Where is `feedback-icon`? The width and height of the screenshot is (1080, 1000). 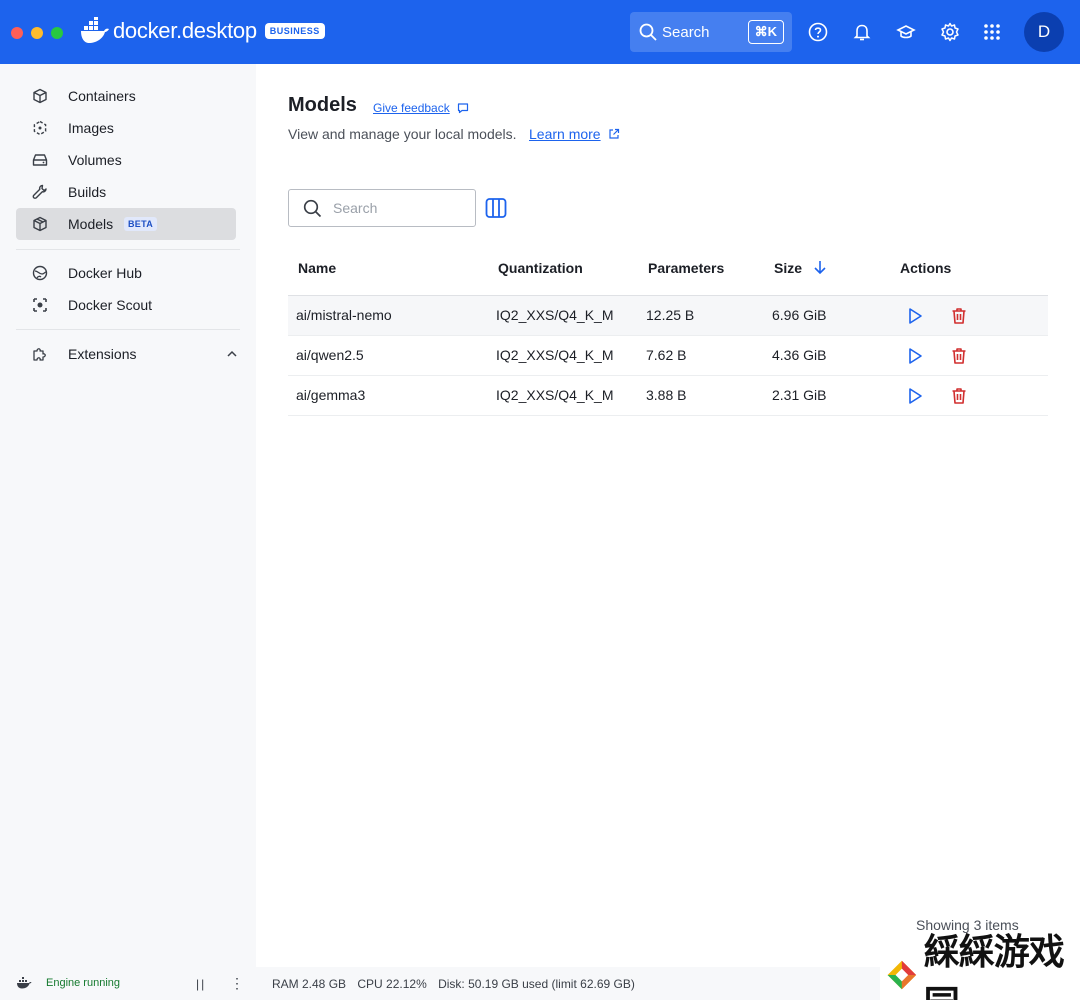
feedback-icon is located at coordinates (463, 108).